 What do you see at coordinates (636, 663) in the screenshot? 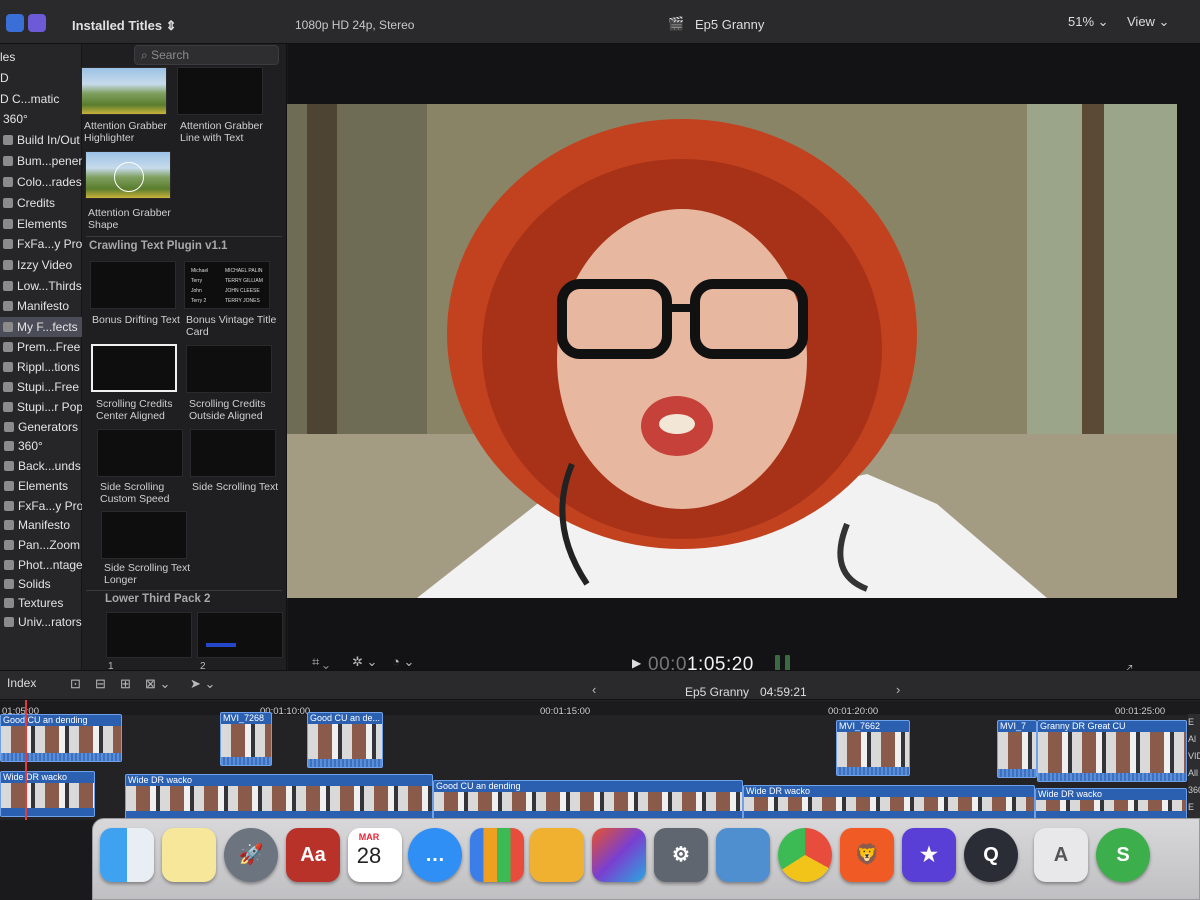
I see `play-button: ▶` at bounding box center [636, 663].